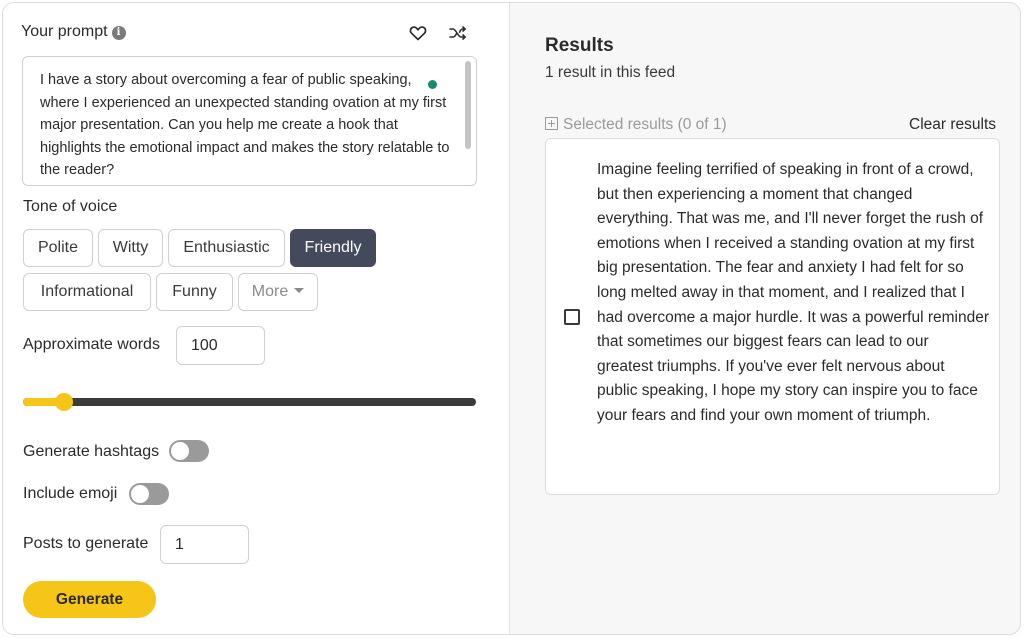 This screenshot has height=638, width=1024. I want to click on grammar-check-indicator, so click(432, 84).